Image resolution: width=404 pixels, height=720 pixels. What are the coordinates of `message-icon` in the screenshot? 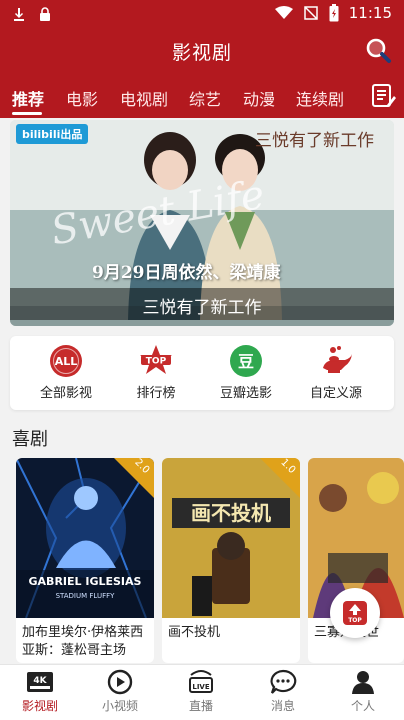 It's located at (283, 682).